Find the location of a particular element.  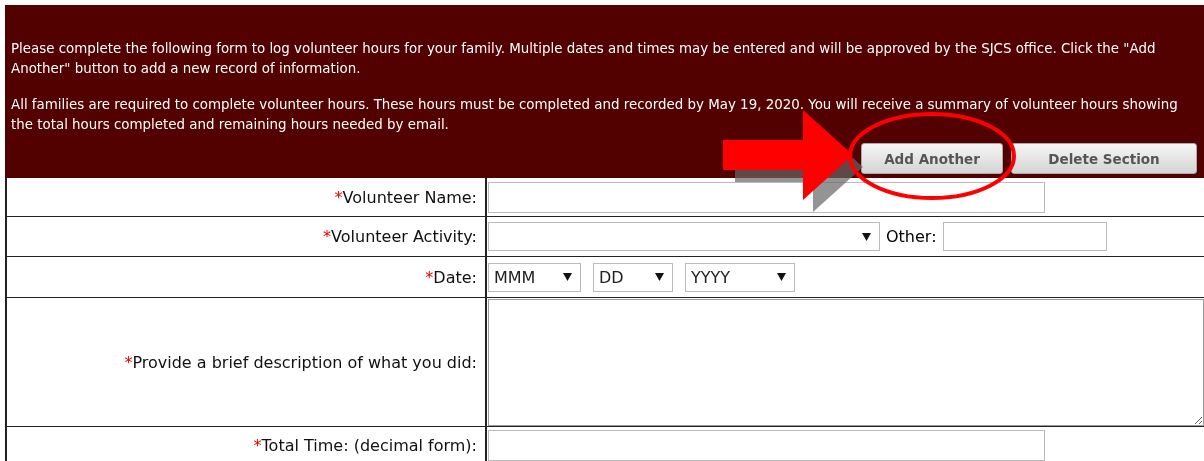

field-label: *Total Time: (decimal form): is located at coordinates (365, 445).